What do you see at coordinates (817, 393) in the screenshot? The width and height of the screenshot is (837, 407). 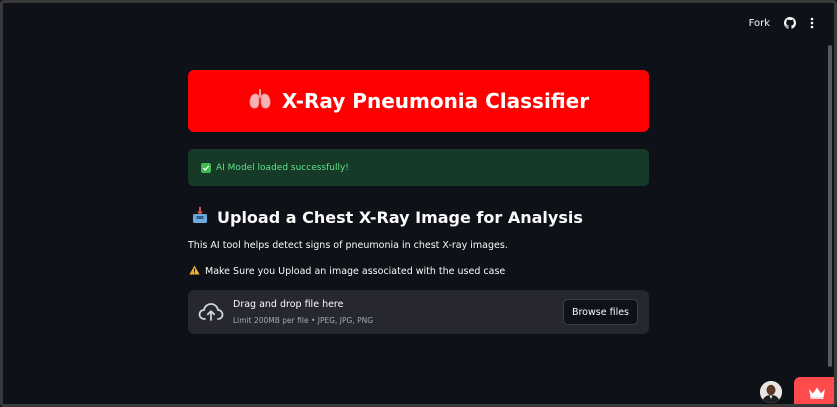 I see `crown-icon` at bounding box center [817, 393].